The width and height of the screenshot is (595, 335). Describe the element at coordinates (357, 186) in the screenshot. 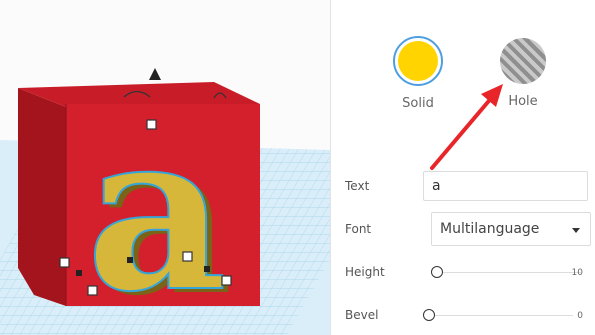

I see `text-label: Text` at that location.